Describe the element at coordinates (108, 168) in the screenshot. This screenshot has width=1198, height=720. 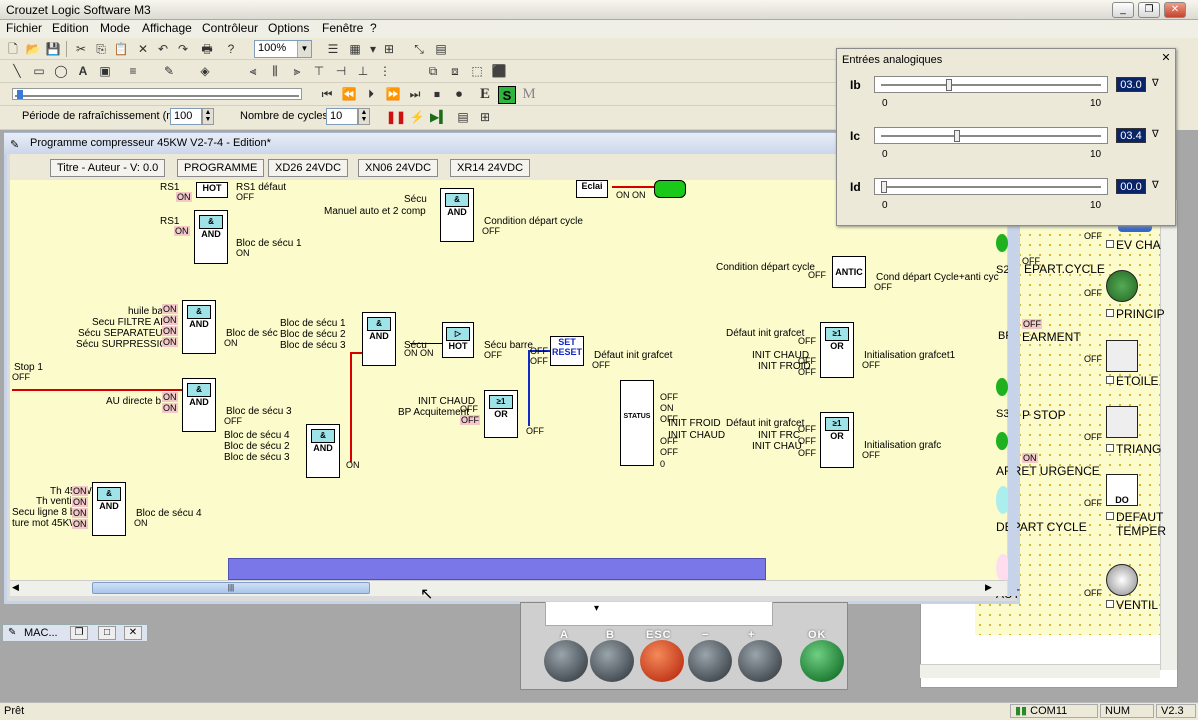
I see `tab-titre: Titre - Auteur - V: 0.0` at that location.